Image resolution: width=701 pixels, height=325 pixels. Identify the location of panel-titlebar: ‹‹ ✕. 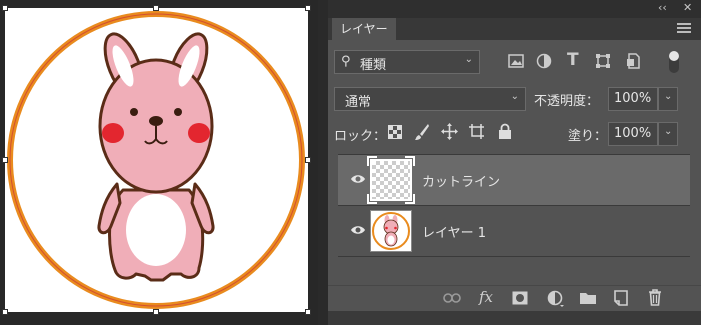
(514, 9).